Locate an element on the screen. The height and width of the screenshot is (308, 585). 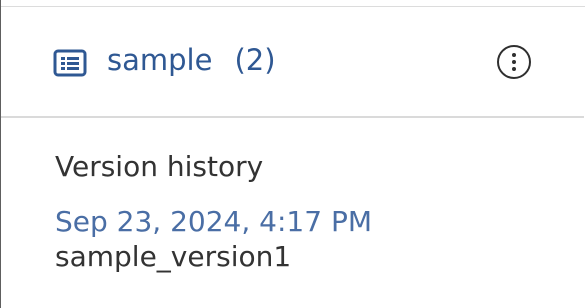
version-name: sample_version1 is located at coordinates (173, 256).